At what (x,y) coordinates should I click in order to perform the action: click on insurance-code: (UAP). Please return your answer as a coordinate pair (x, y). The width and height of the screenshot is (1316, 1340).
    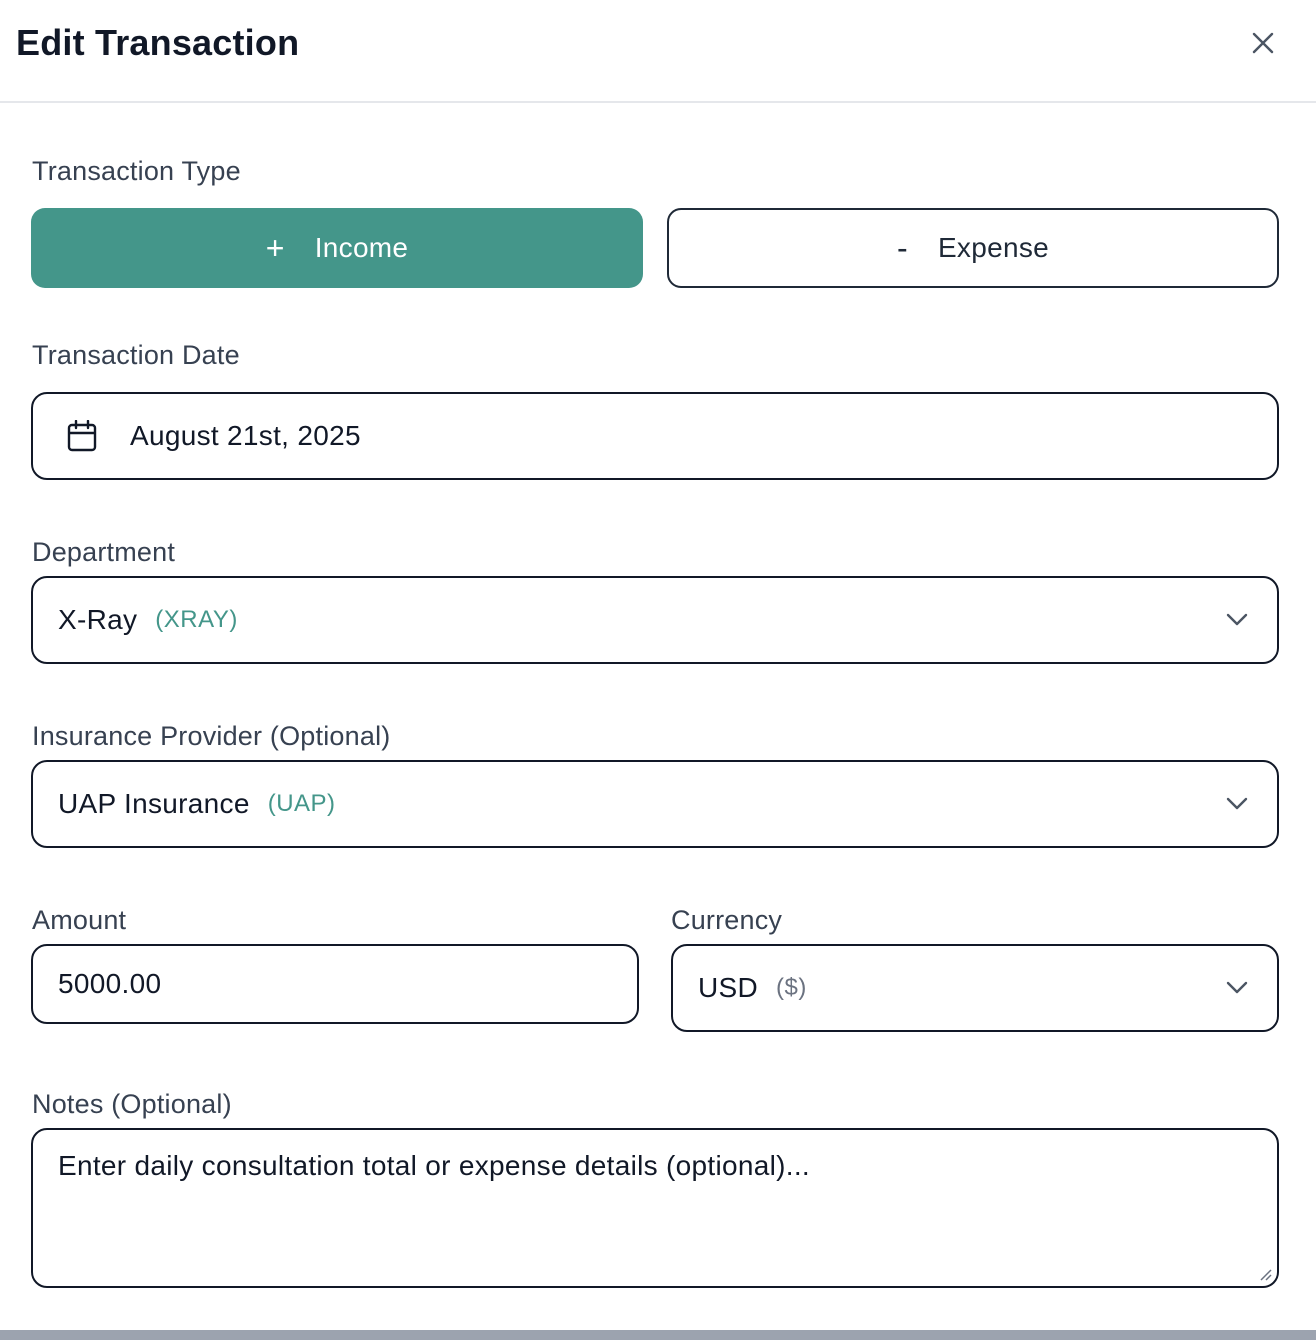
    Looking at the image, I should click on (301, 803).